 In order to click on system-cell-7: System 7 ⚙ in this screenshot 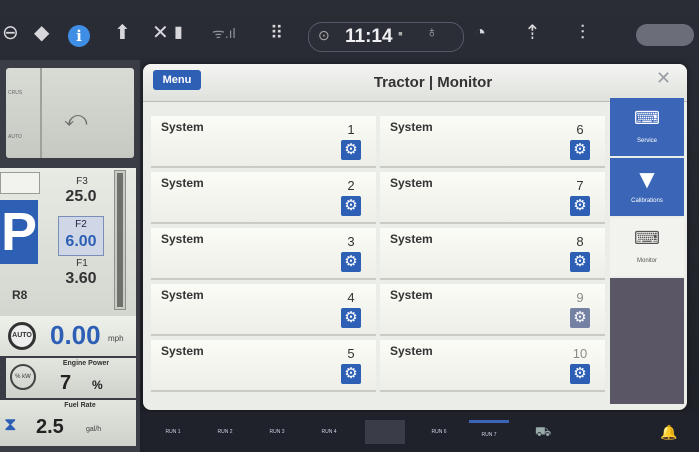, I will do `click(492, 198)`.